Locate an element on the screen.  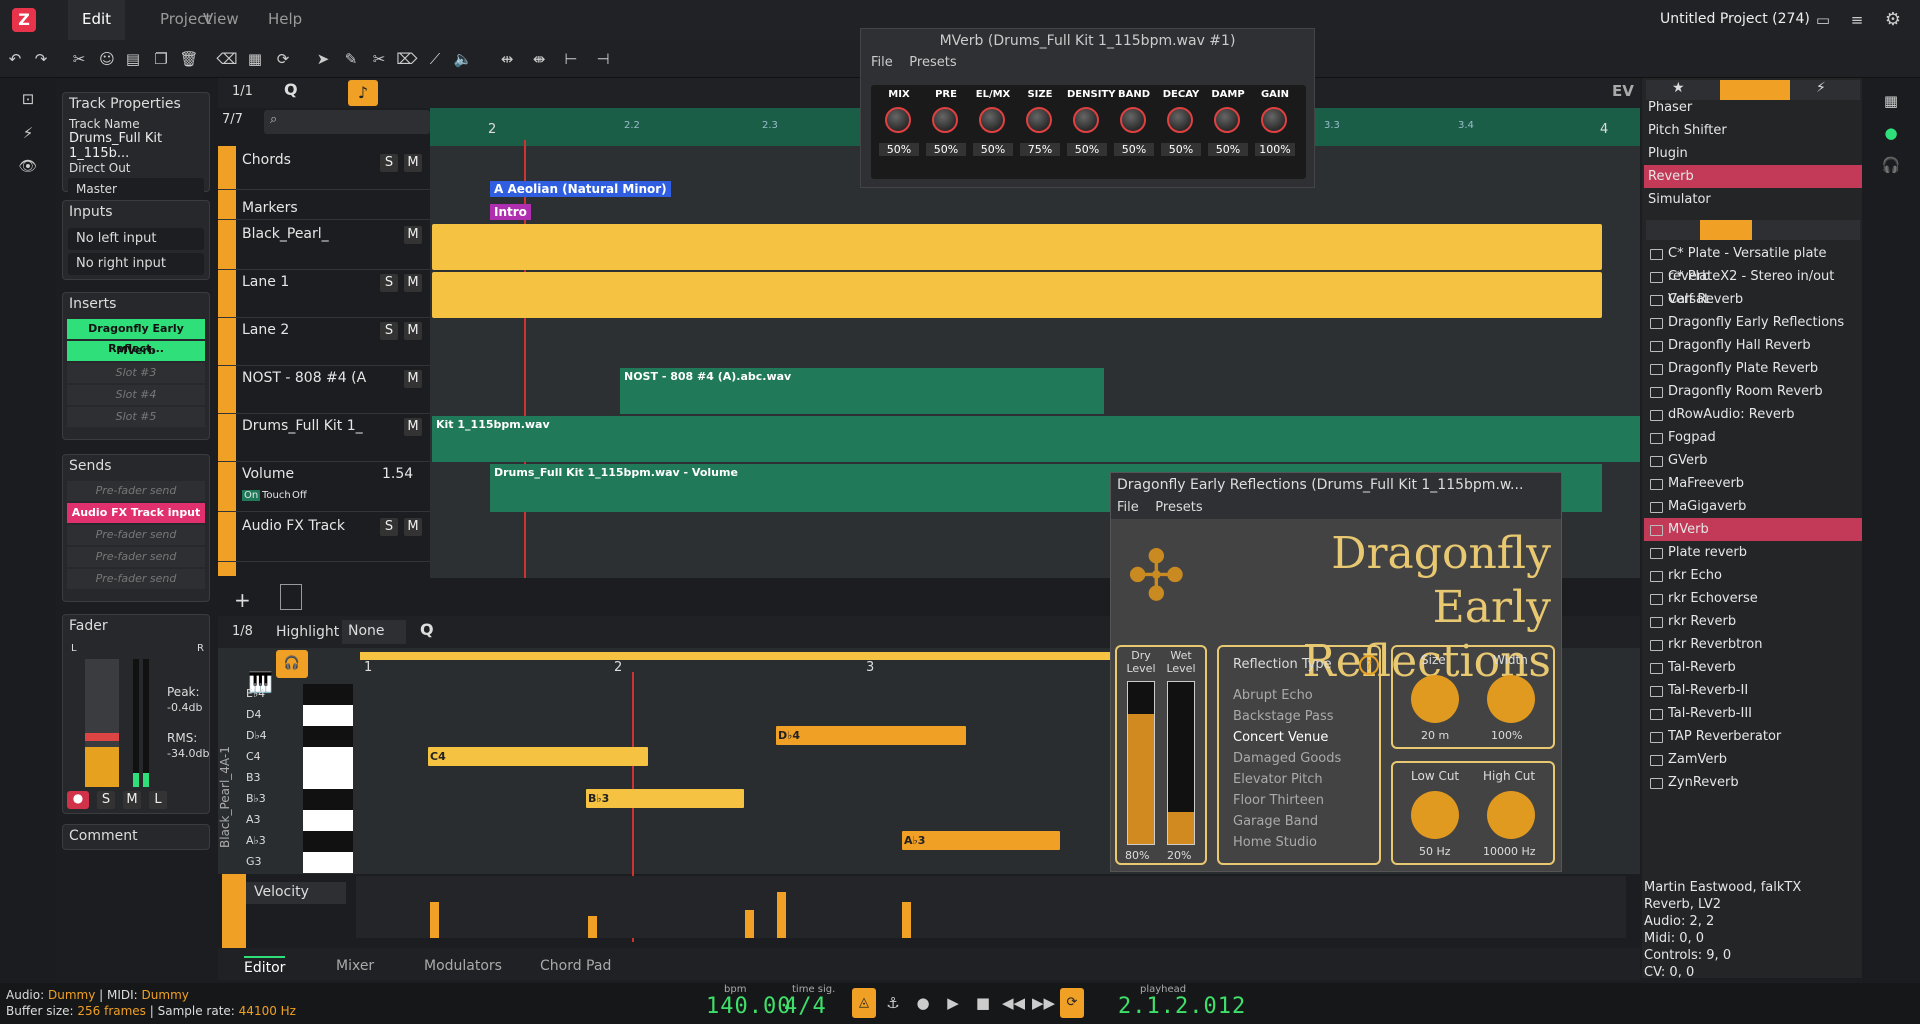
plugin-item: ZamVerb is located at coordinates (1753, 759).